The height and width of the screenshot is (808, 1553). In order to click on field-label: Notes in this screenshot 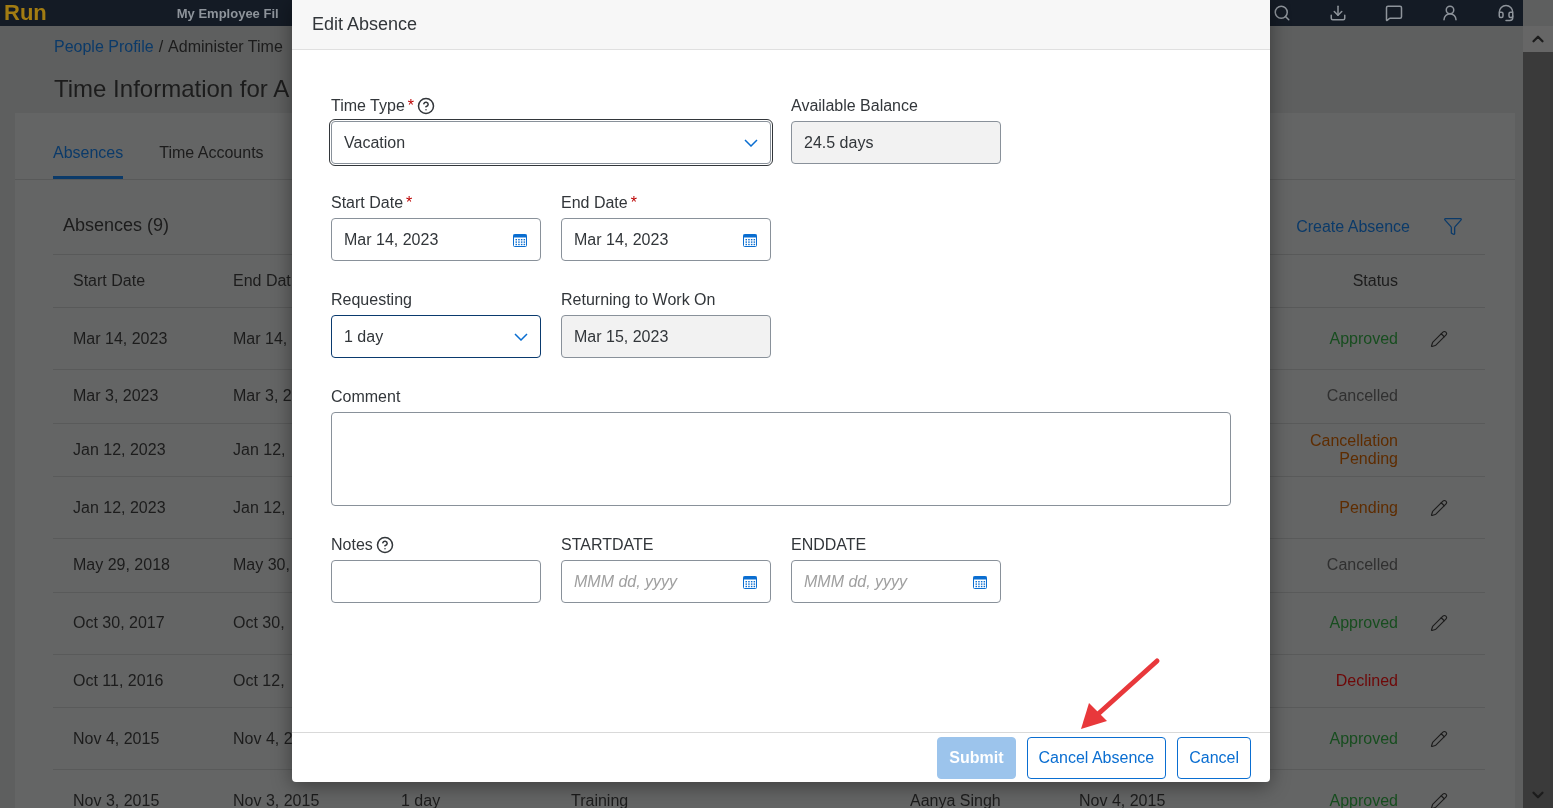, I will do `click(352, 545)`.